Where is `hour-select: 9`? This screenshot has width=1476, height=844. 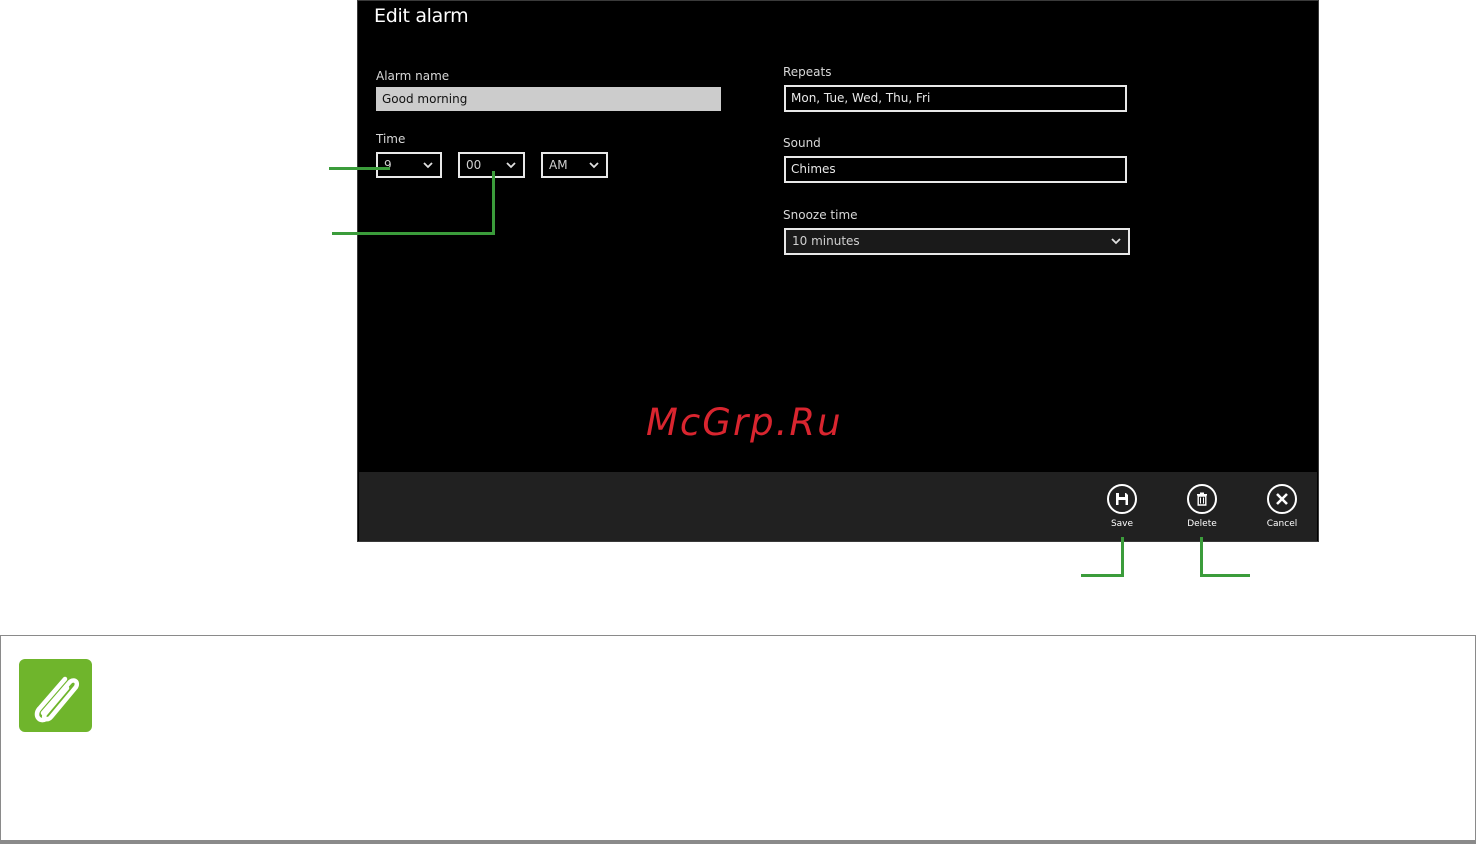
hour-select: 9 is located at coordinates (409, 165).